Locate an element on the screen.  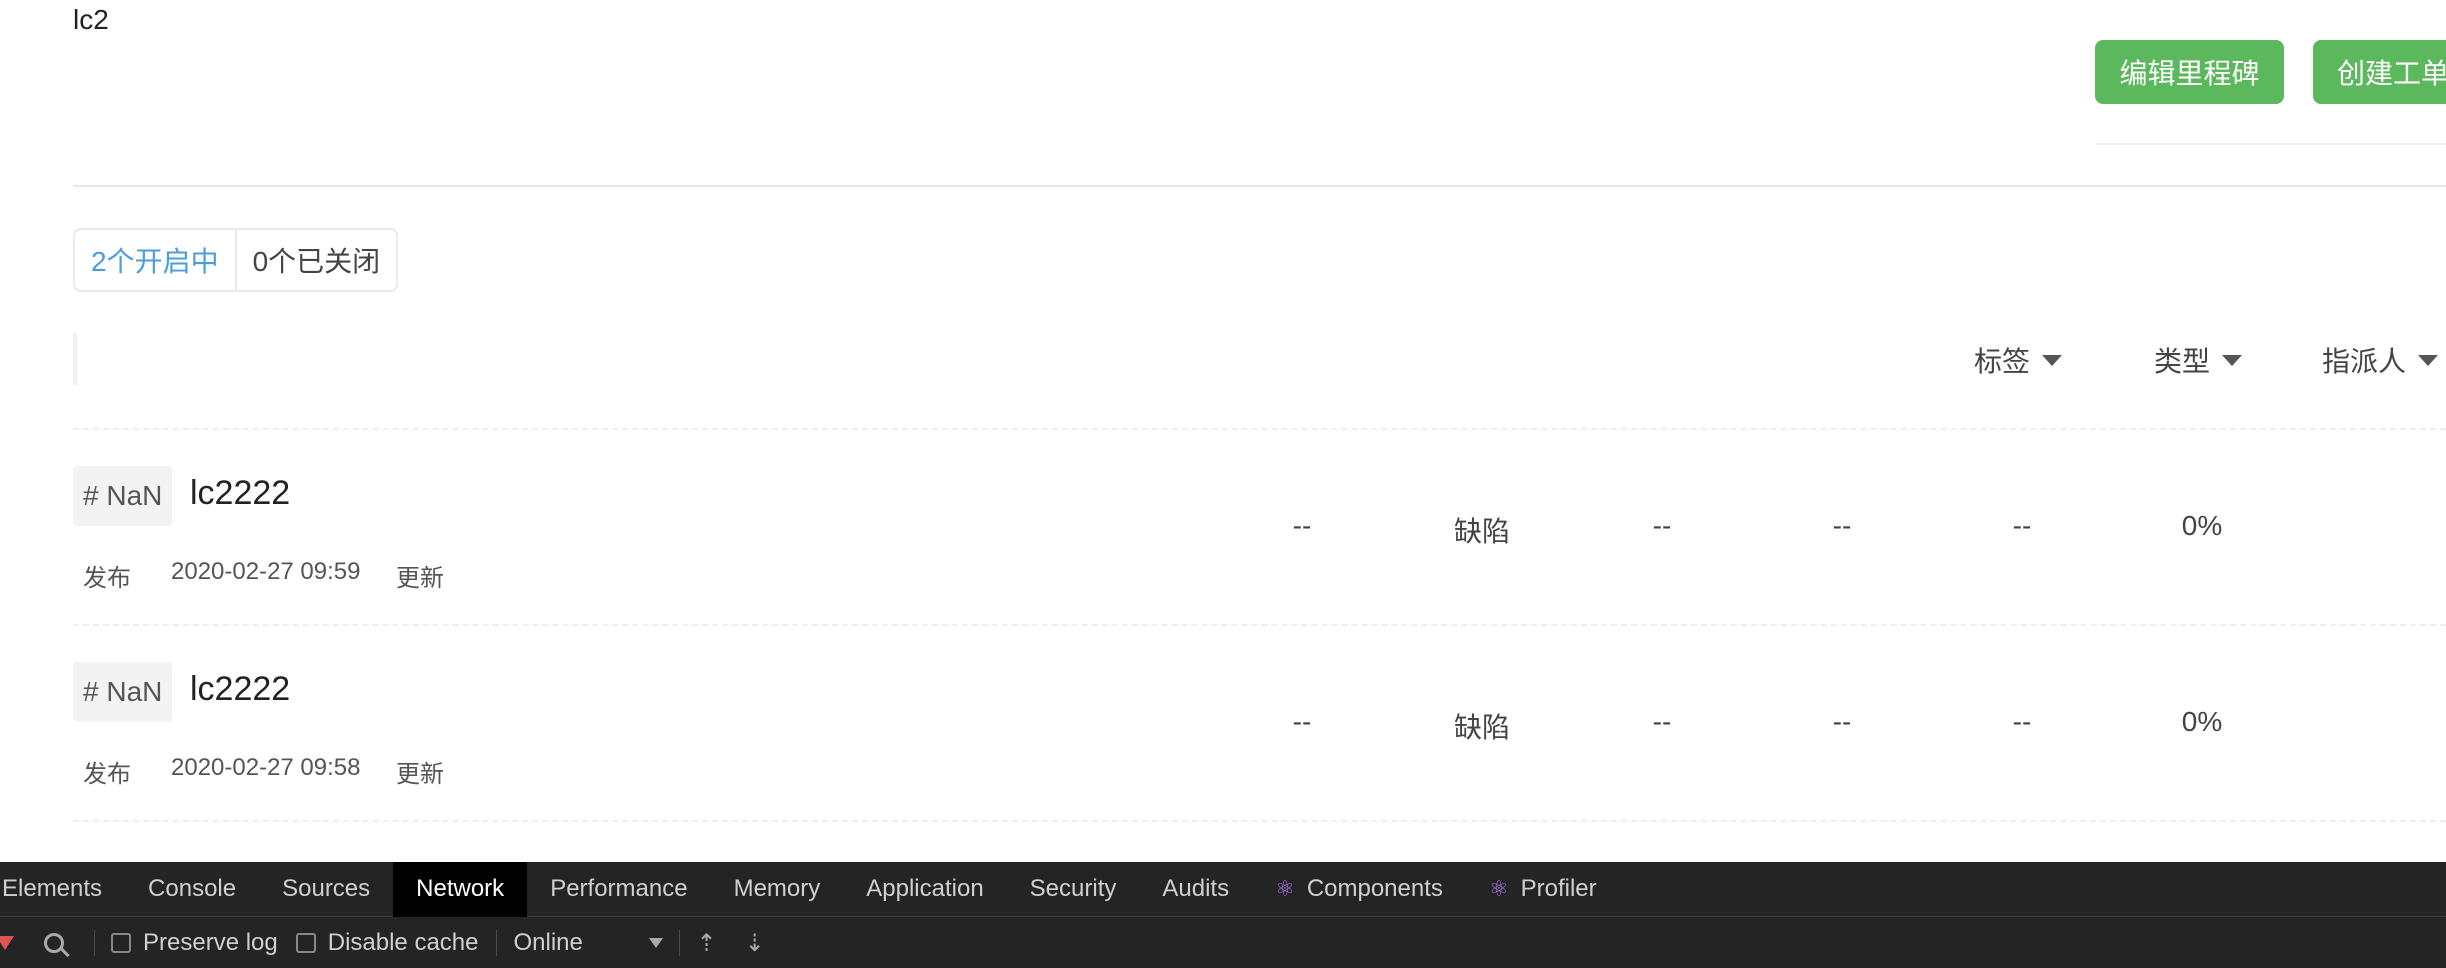
tab-closed-issues: 0个已关闭 is located at coordinates (317, 260).